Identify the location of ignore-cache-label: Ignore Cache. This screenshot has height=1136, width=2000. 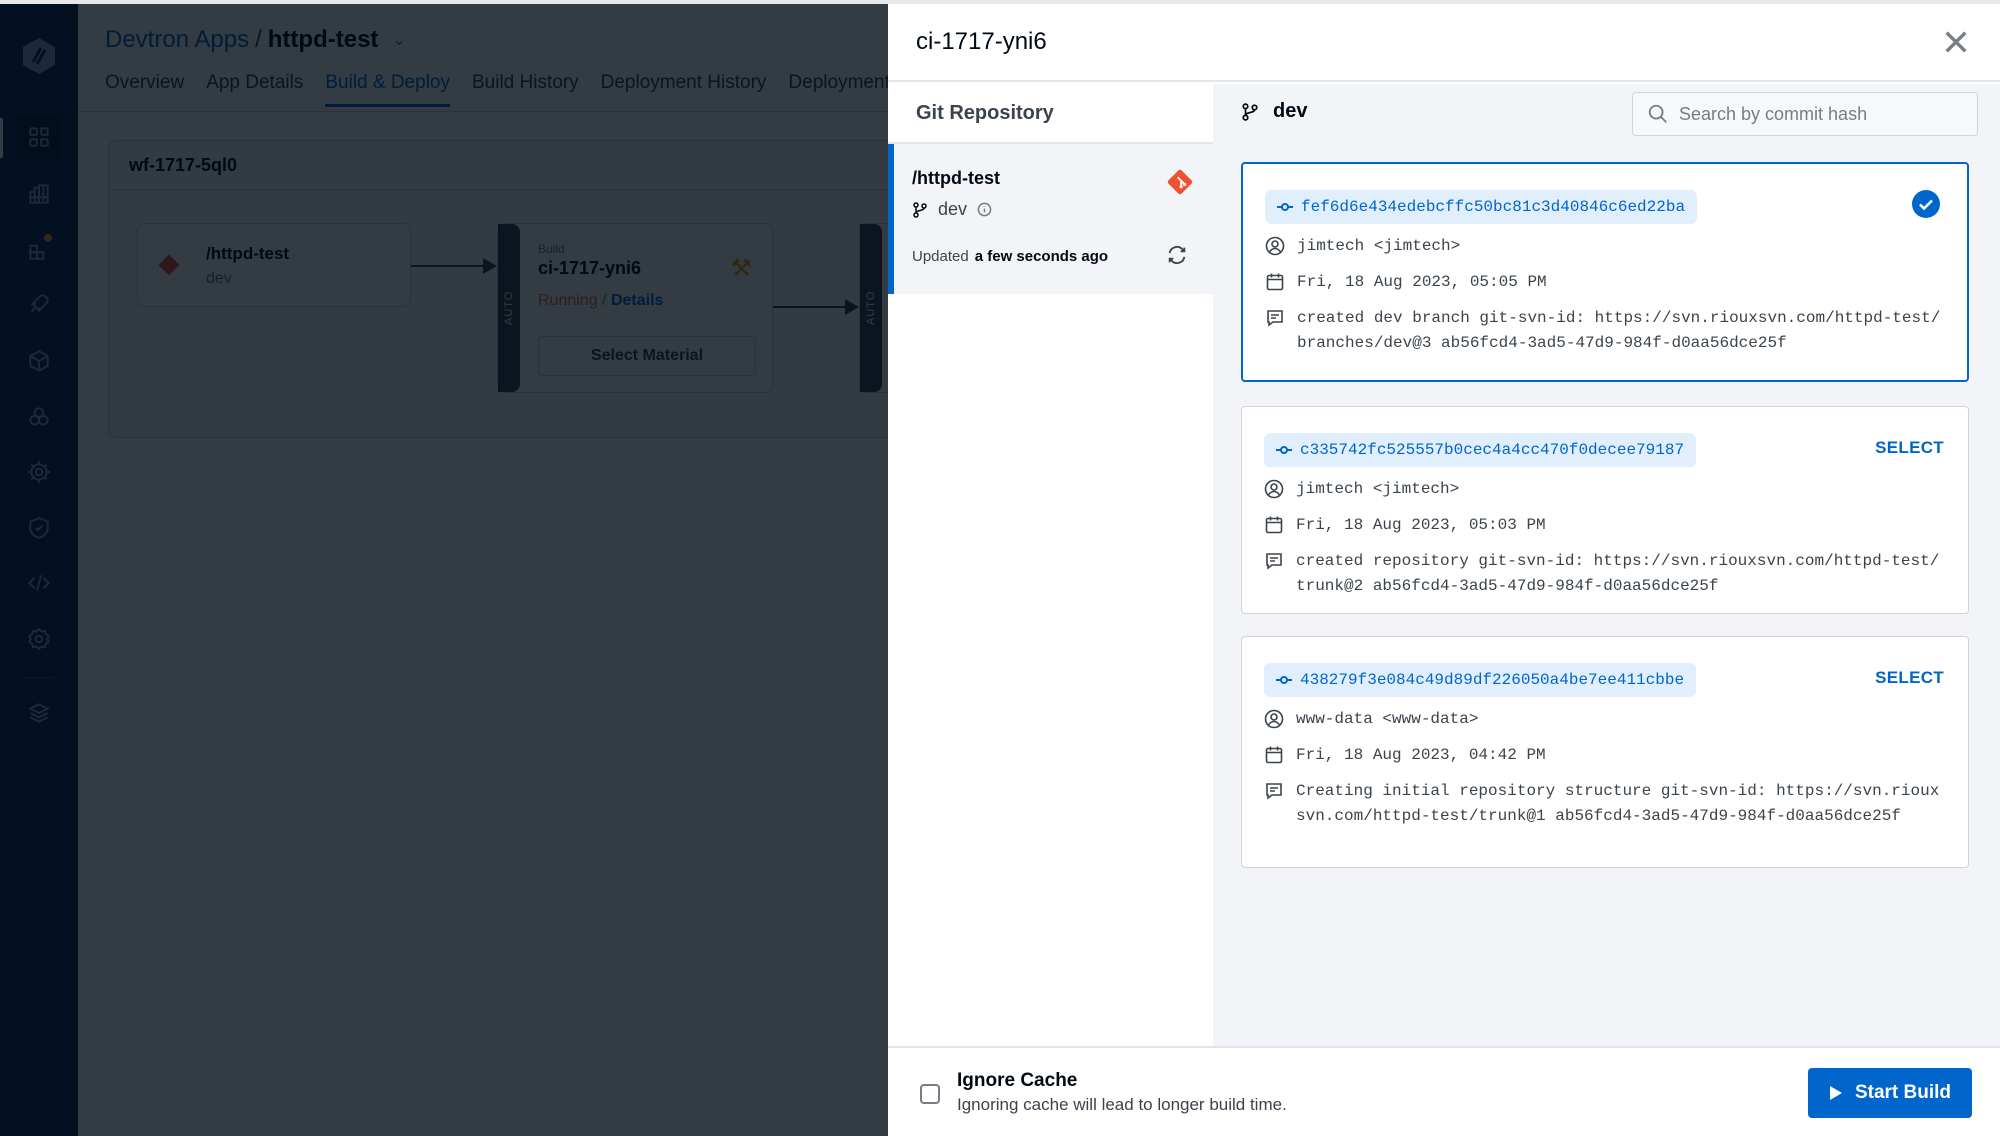
(1017, 1081).